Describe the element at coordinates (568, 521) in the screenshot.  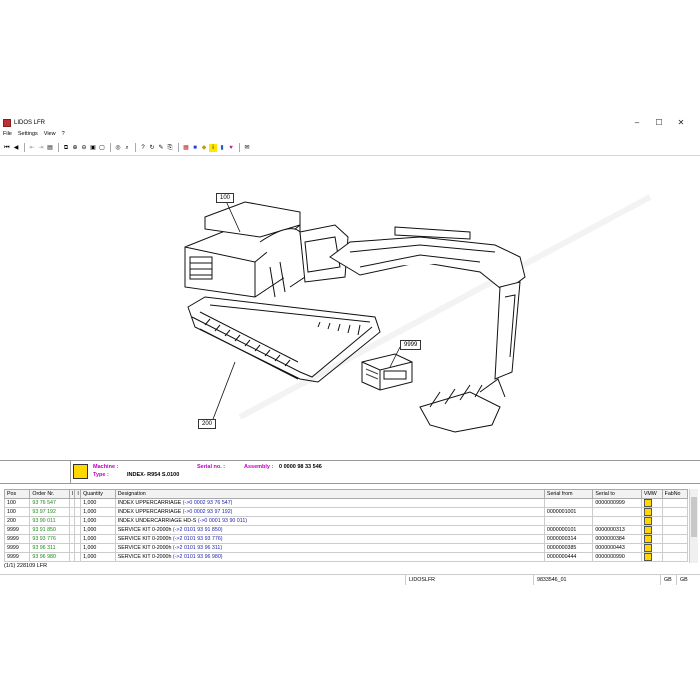
I see `cell-serial-from` at that location.